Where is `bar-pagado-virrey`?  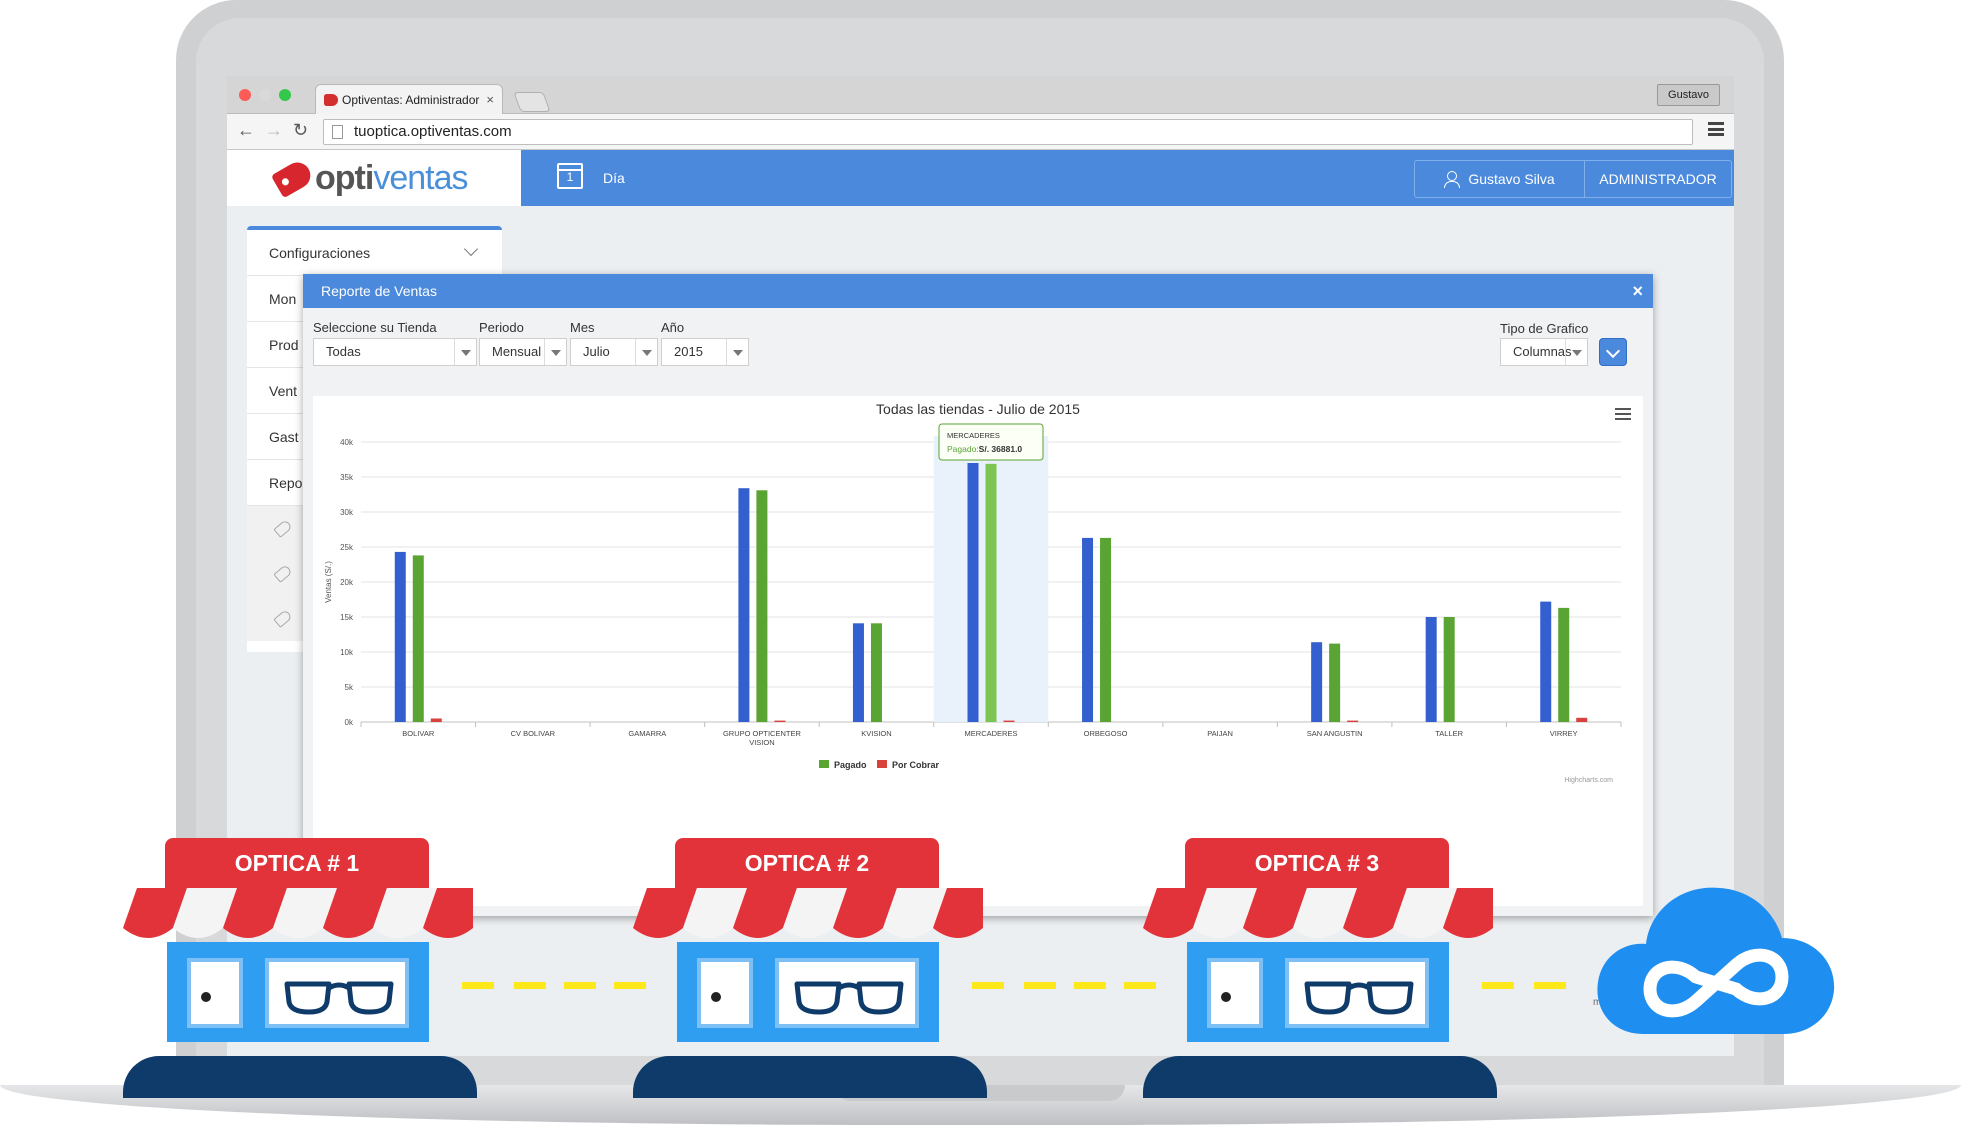
bar-pagado-virrey is located at coordinates (1564, 664).